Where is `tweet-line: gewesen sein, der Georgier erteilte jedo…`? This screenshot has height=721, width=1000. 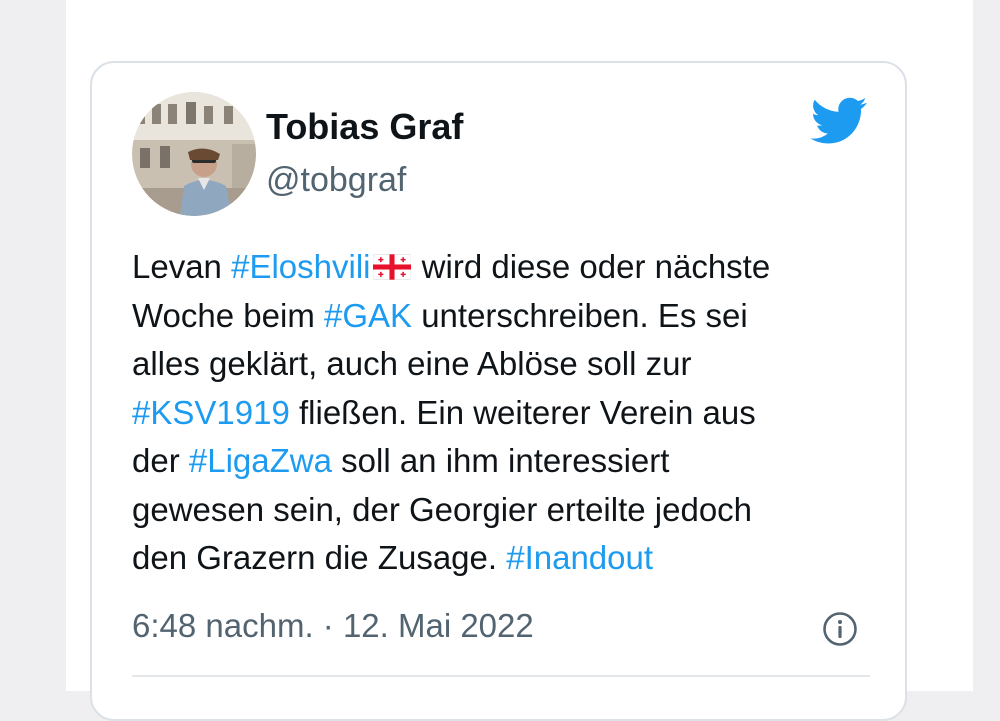
tweet-line: gewesen sein, der Georgier erteilte jedo… is located at coordinates (502, 510).